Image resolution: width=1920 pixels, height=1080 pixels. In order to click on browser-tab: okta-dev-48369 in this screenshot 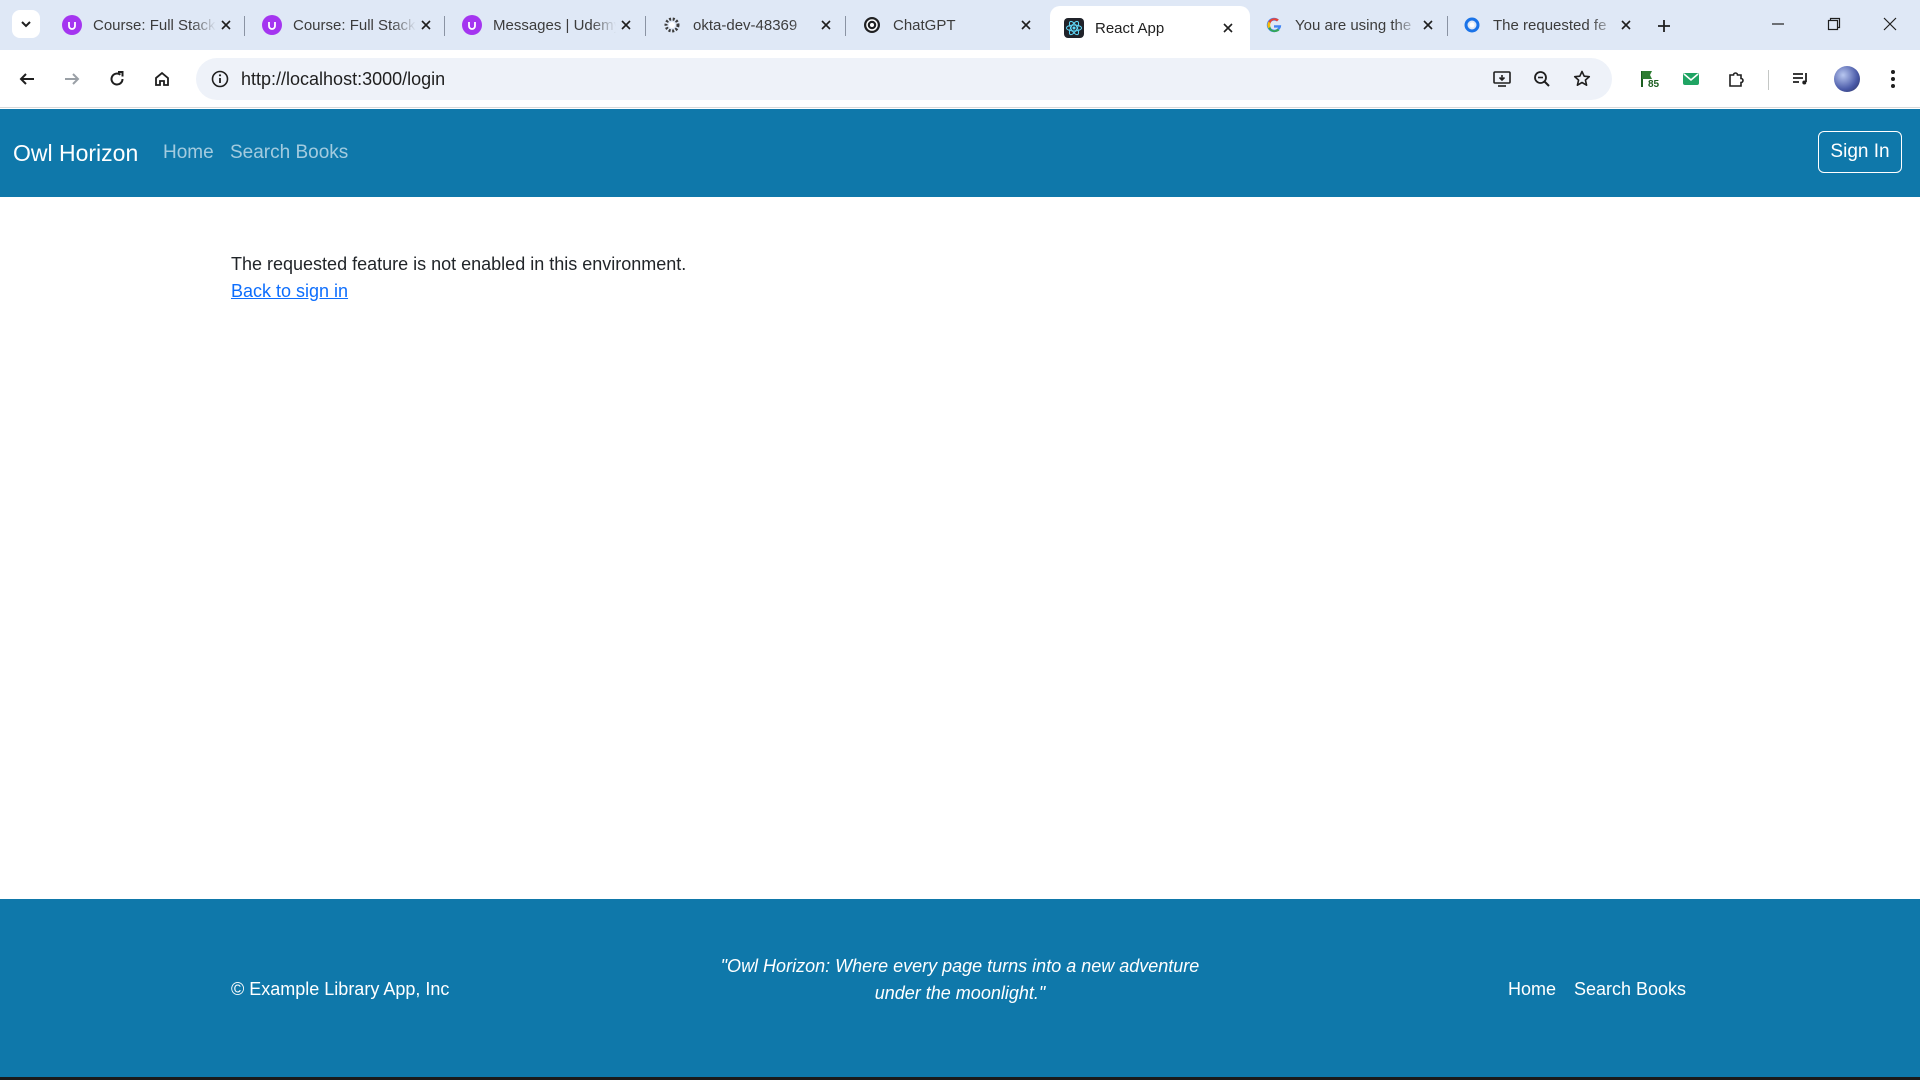, I will do `click(748, 25)`.